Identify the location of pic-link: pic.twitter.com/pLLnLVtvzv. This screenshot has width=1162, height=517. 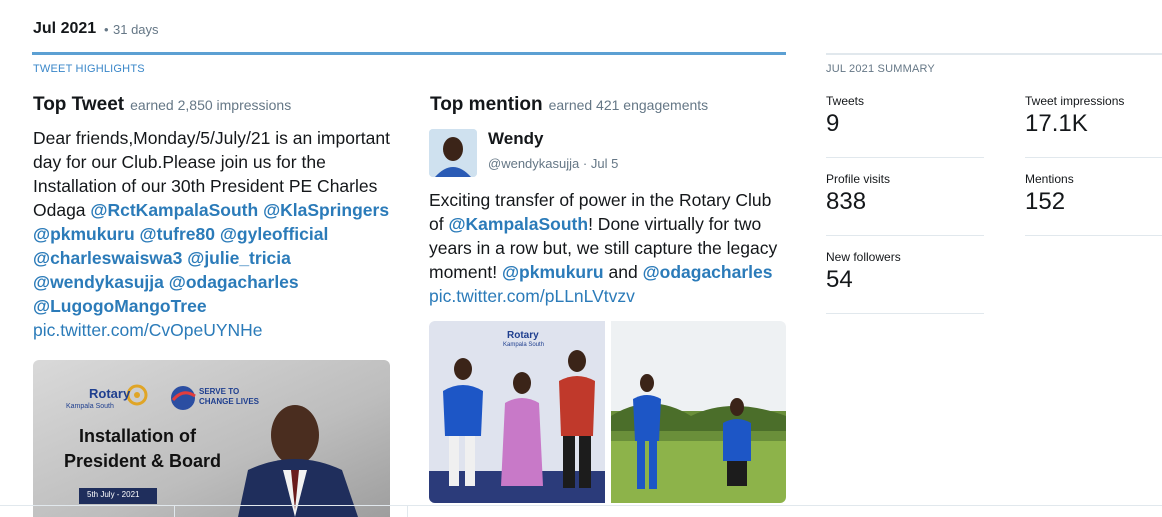
(532, 296).